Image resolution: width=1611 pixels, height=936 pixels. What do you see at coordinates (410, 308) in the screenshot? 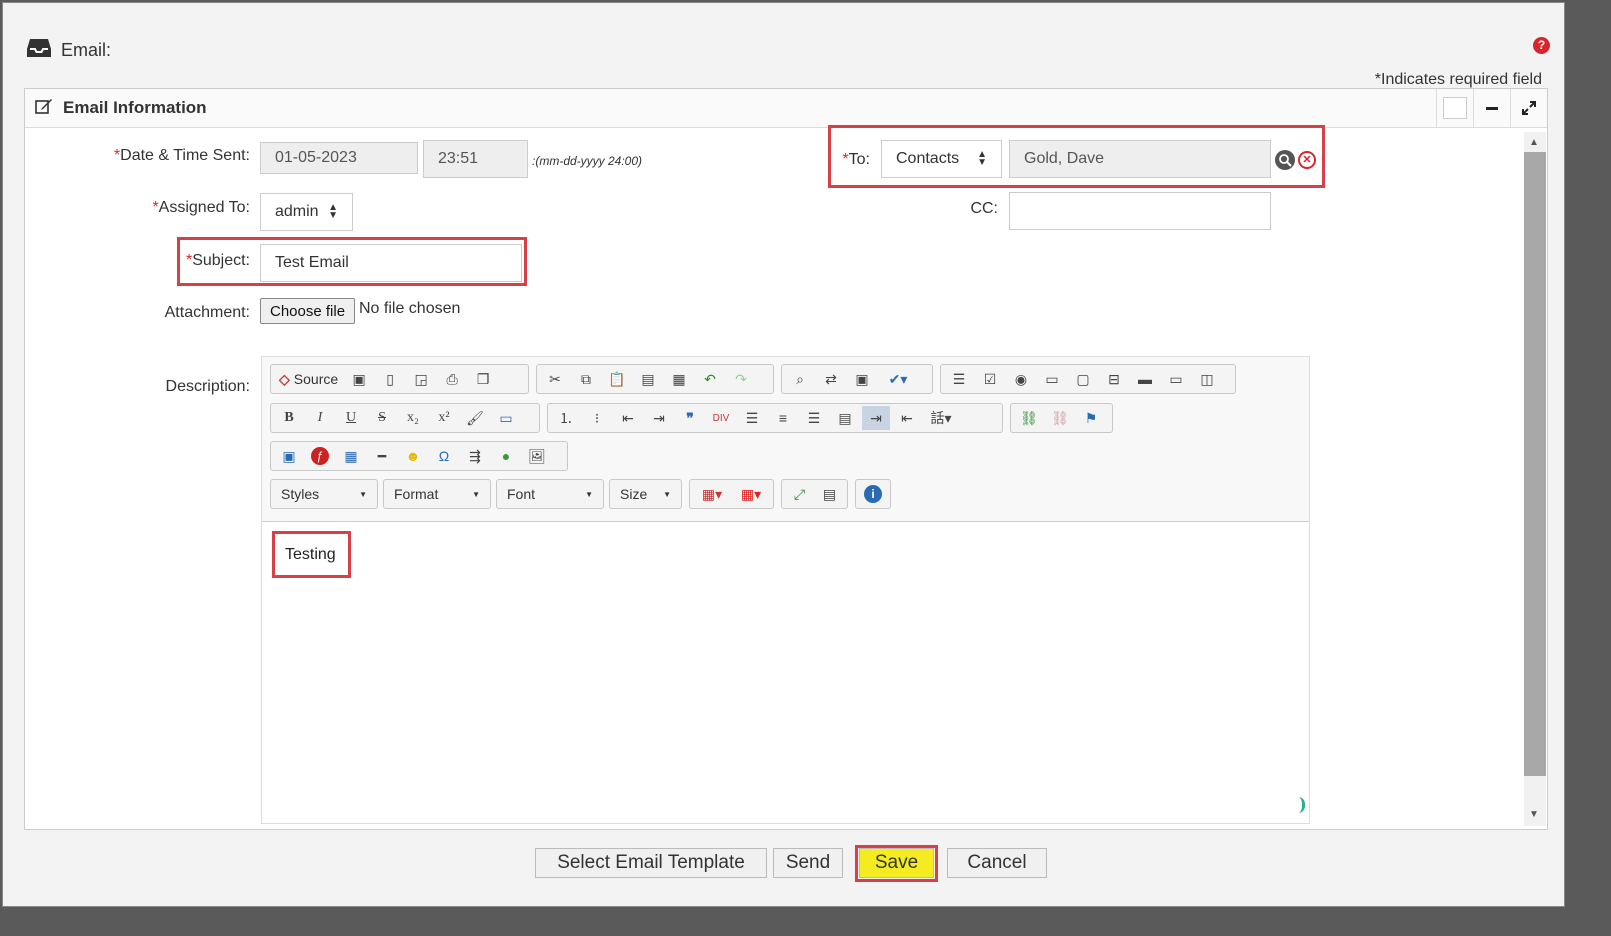
I see `no-file-text: No file chosen` at bounding box center [410, 308].